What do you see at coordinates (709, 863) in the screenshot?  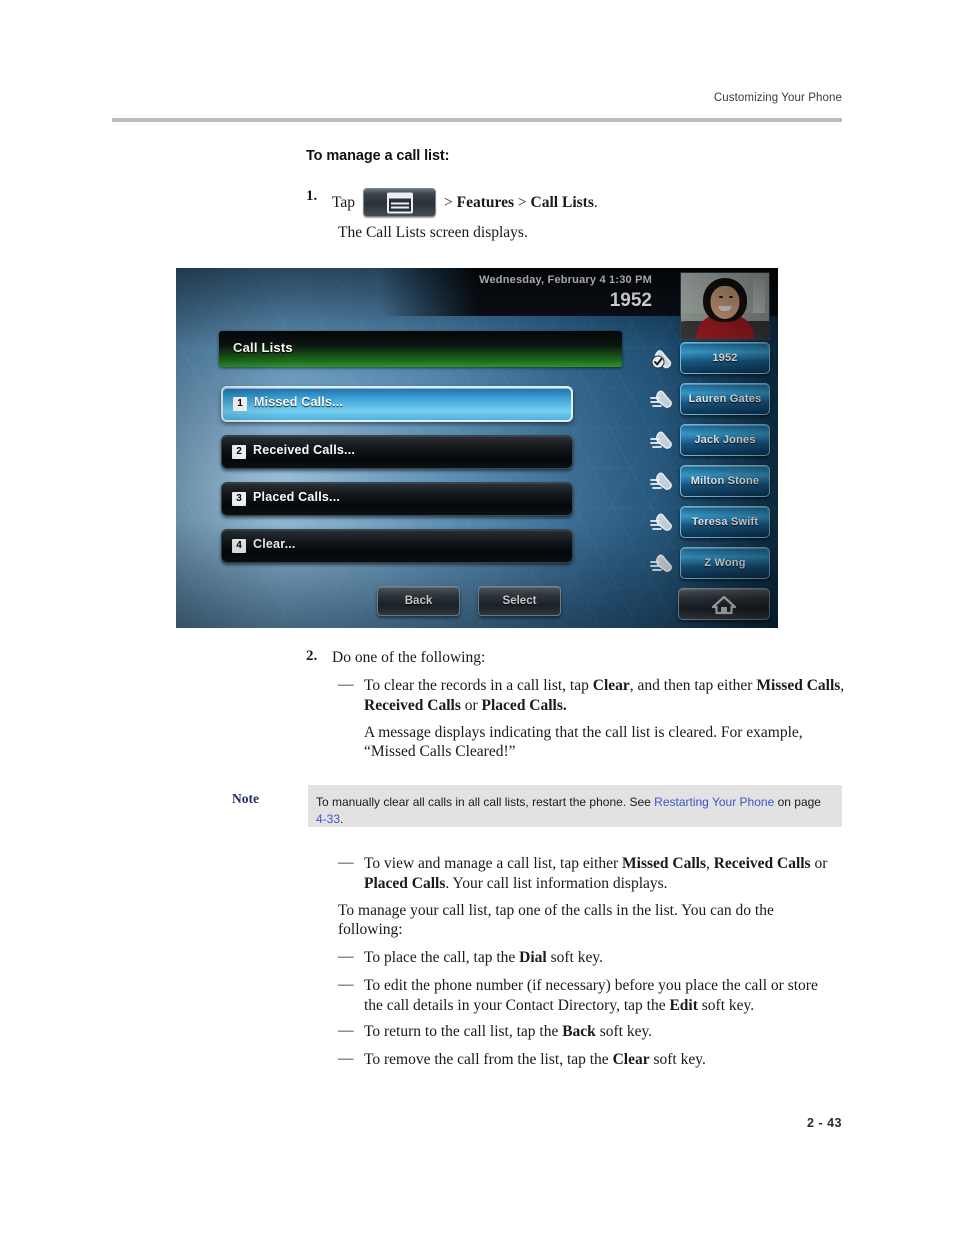 I see `bullet2-t2: ,` at bounding box center [709, 863].